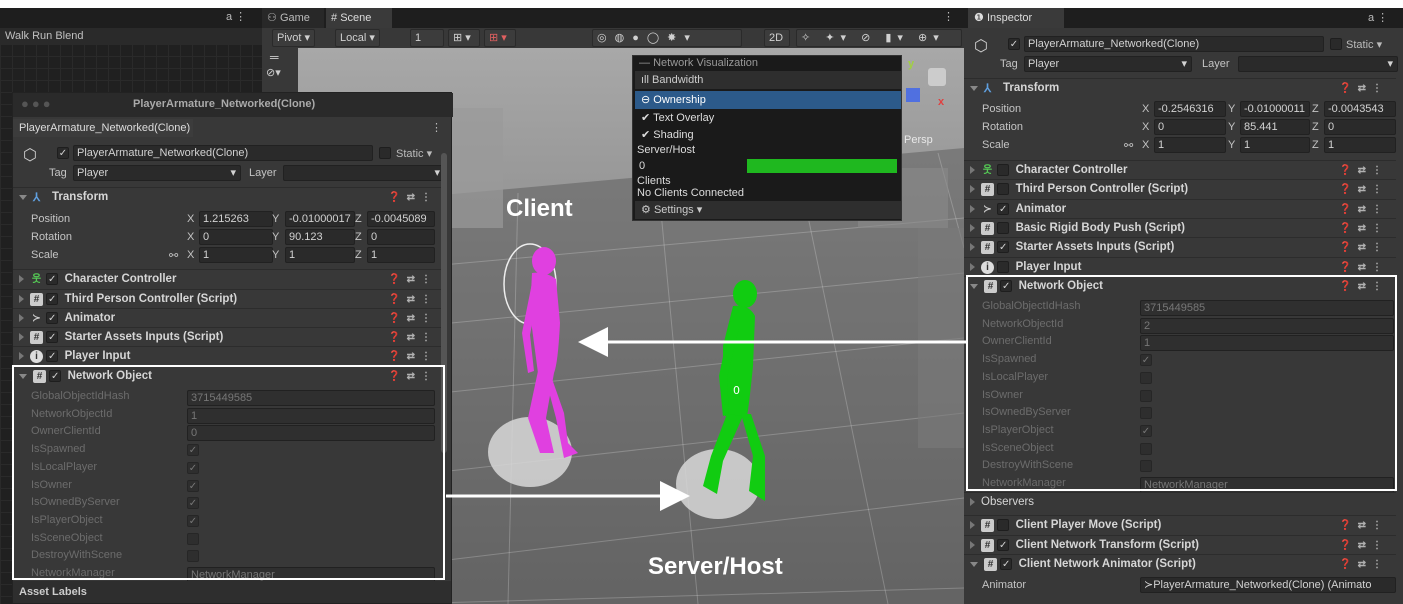  I want to click on asset-labels-bar: Asset Labels, so click(232, 592).